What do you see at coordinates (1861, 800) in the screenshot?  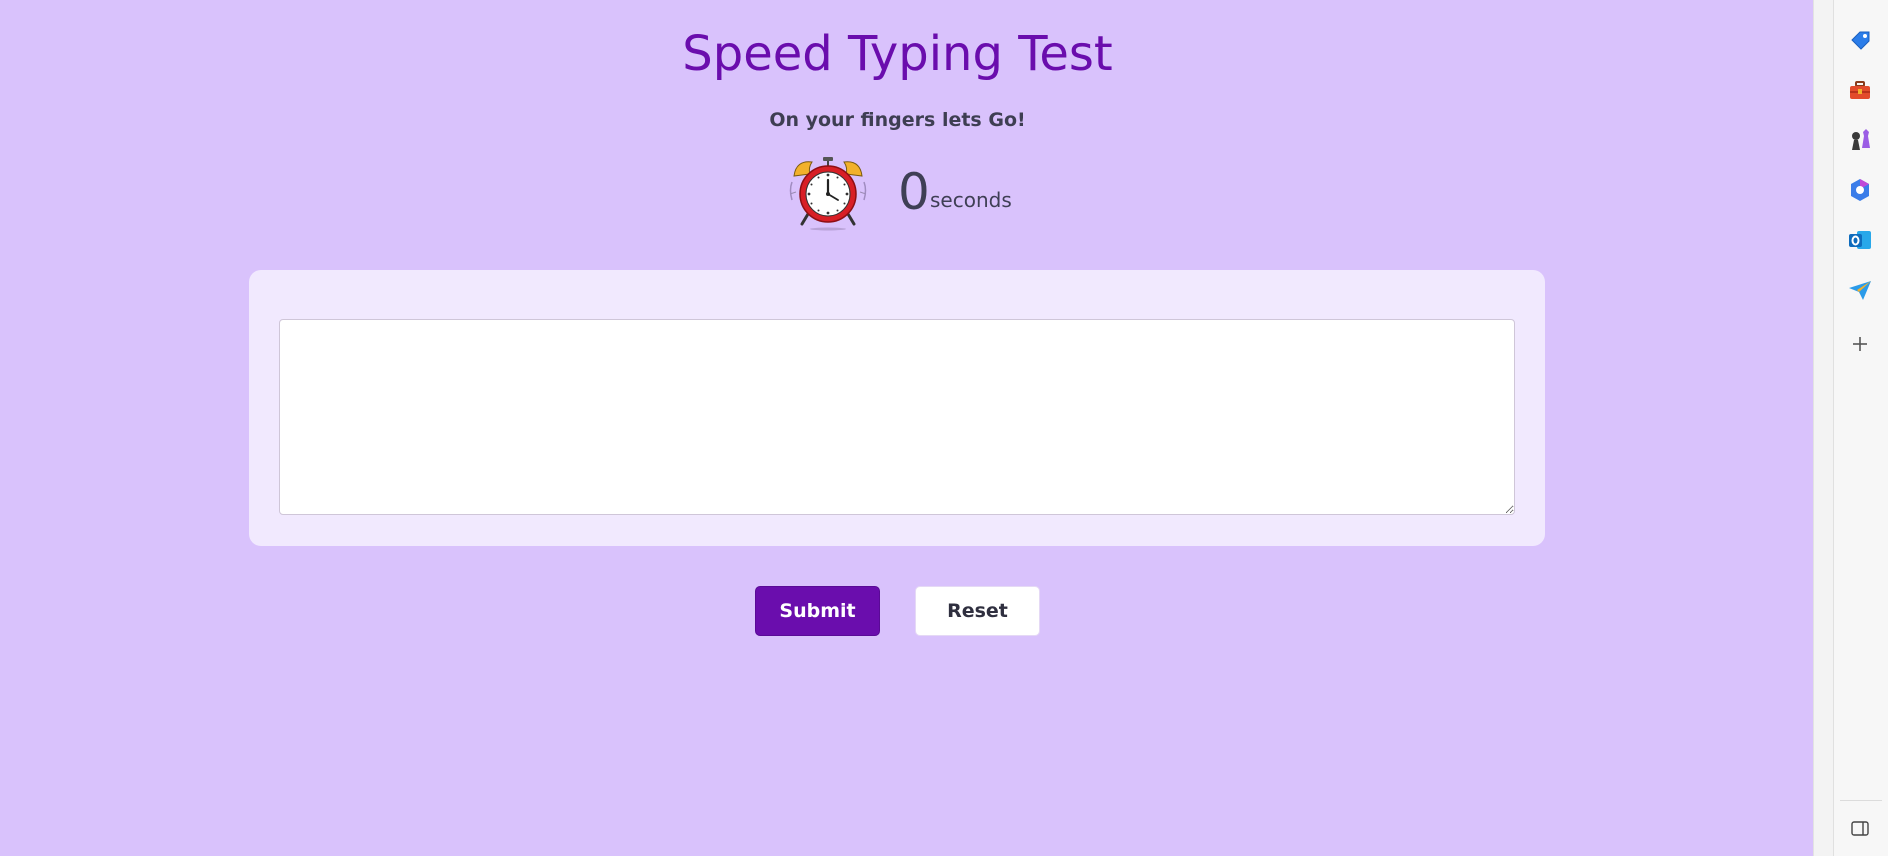 I see `sidebar-divider` at bounding box center [1861, 800].